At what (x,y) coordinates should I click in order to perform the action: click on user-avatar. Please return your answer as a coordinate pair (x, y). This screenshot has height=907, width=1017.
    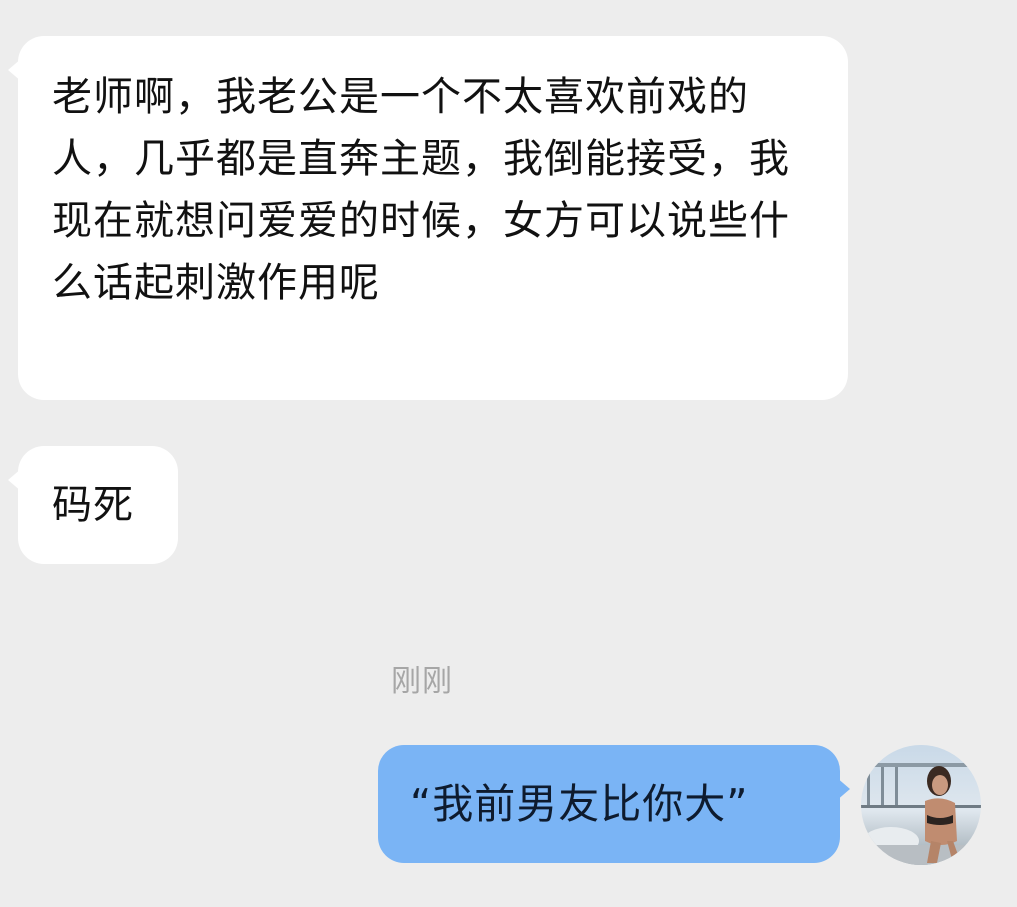
    Looking at the image, I should click on (921, 805).